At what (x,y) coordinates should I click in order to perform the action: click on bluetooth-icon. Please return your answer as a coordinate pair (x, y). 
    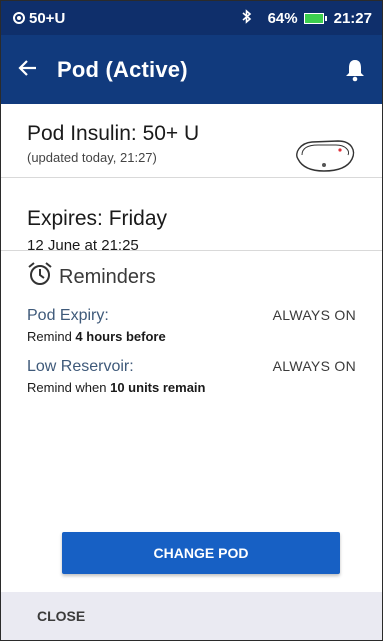
    Looking at the image, I should click on (247, 18).